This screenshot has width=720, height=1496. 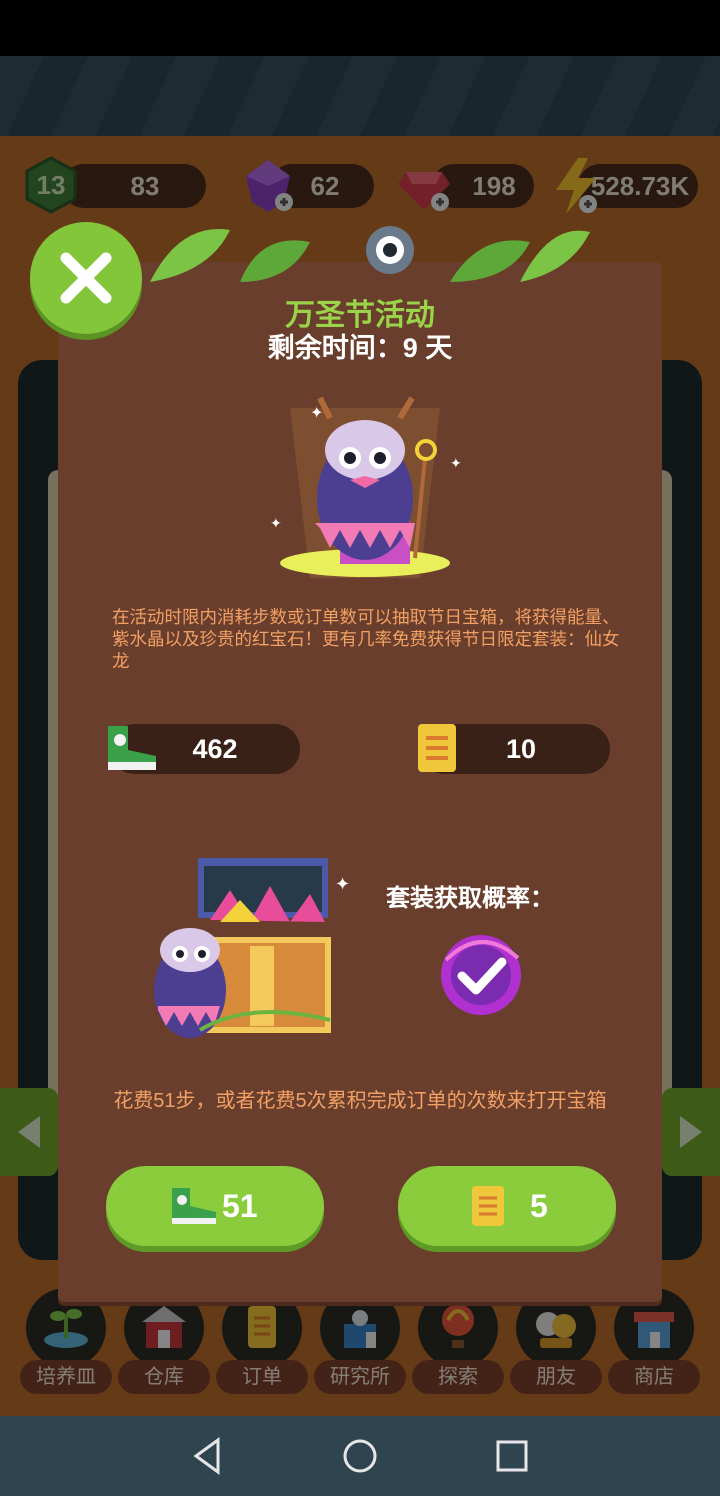 I want to click on steps-value: 462, so click(x=215, y=749).